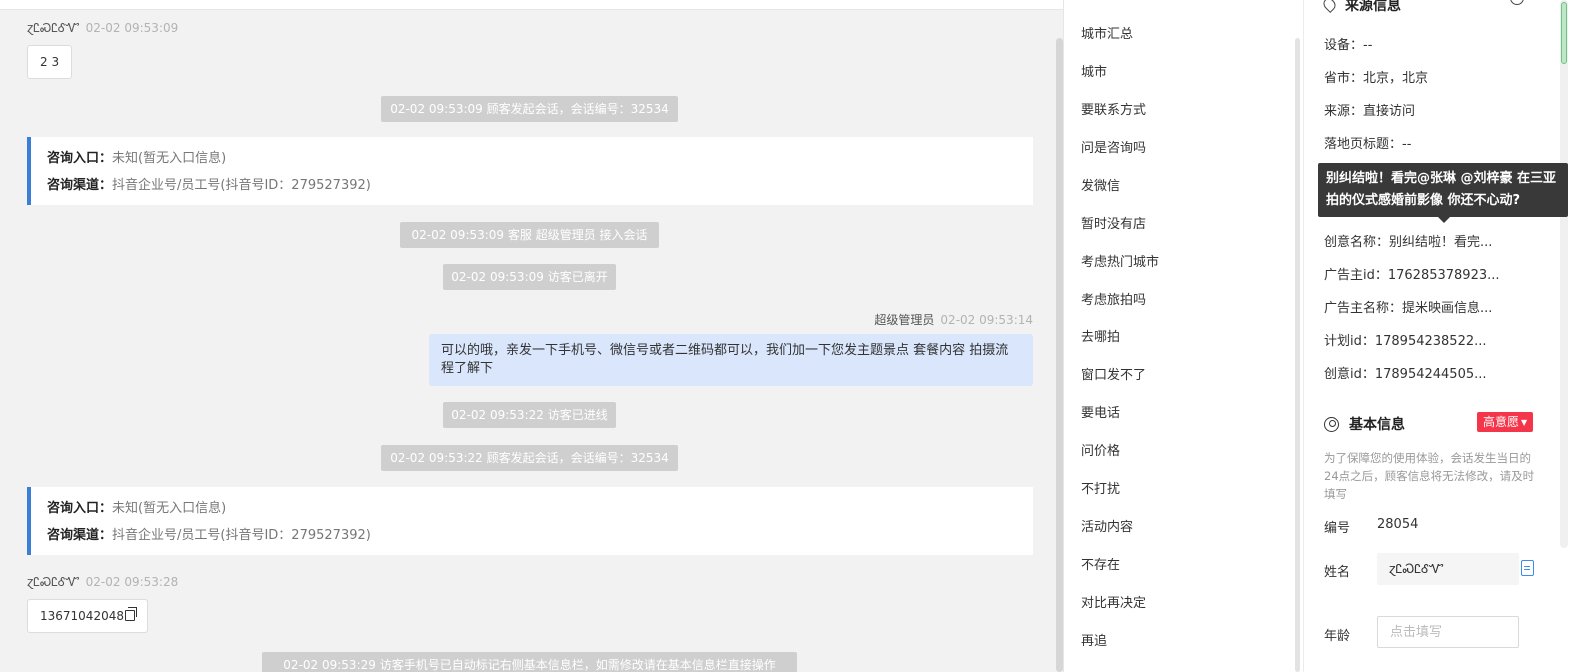 The image size is (1572, 672). Describe the element at coordinates (529, 458) in the screenshot. I see `system-note: 02-02 09:53:22 顾客发起会话，会话编号：32534` at that location.